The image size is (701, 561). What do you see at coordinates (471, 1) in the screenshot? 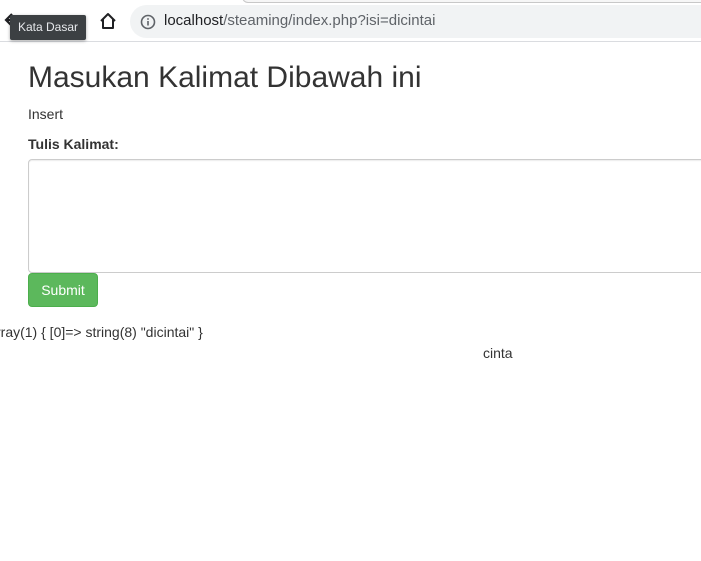
I see `tab-strip-edge` at bounding box center [471, 1].